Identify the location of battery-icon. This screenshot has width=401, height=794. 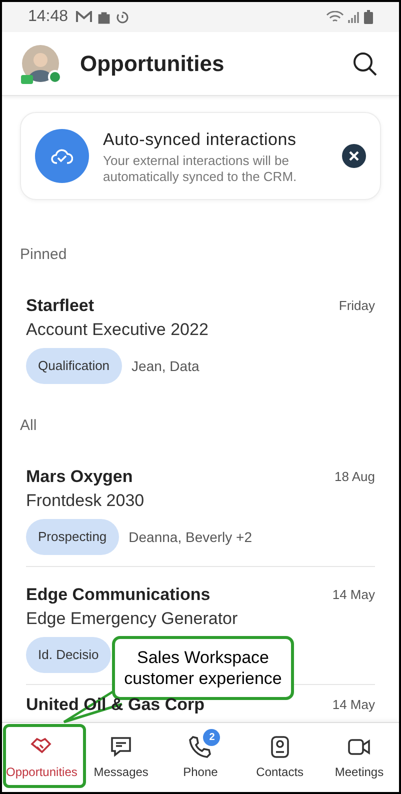
(368, 17).